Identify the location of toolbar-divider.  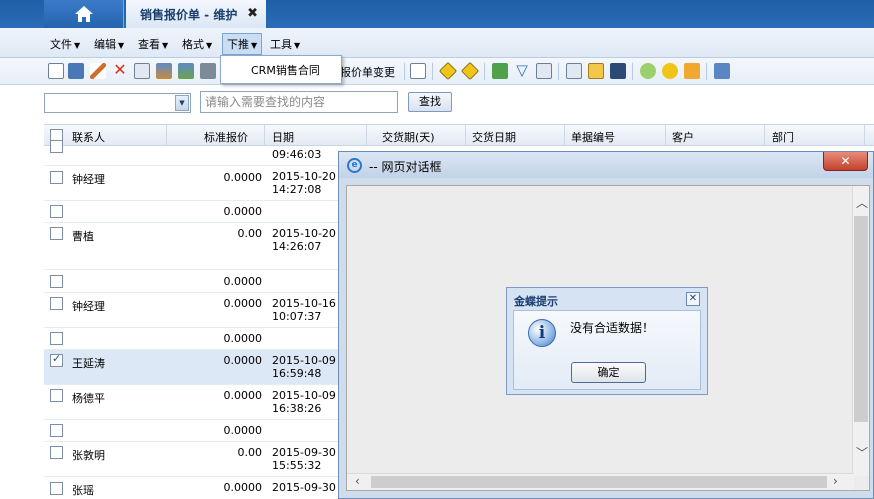
(632, 71).